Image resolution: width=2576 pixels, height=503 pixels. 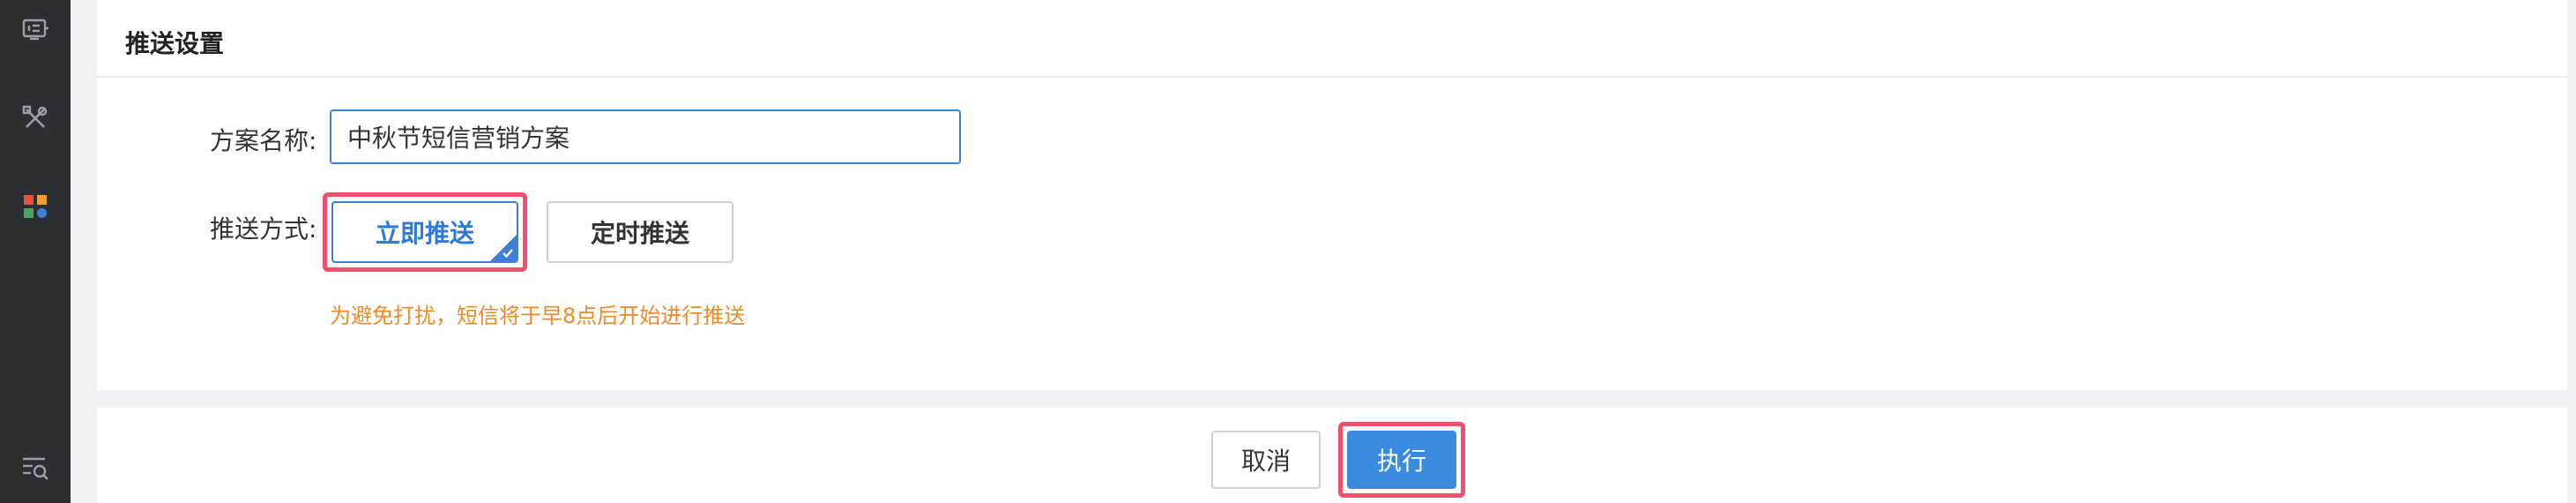 I want to click on scheduled-push-option: 定时推送, so click(x=640, y=232).